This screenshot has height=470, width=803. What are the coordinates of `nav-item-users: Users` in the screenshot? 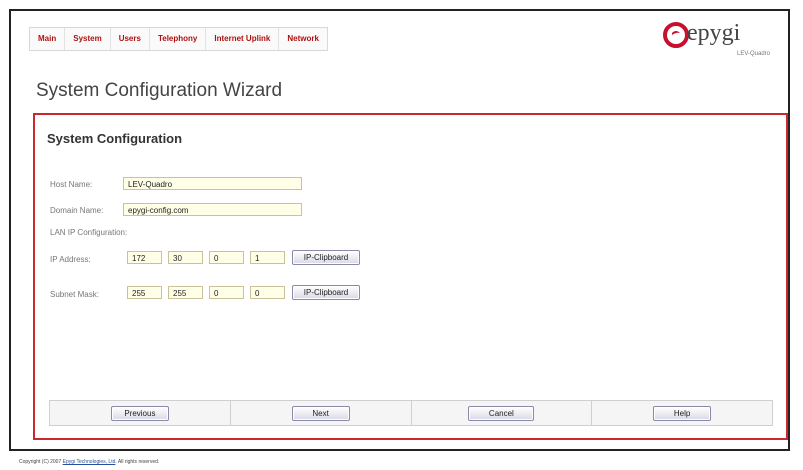 It's located at (130, 39).